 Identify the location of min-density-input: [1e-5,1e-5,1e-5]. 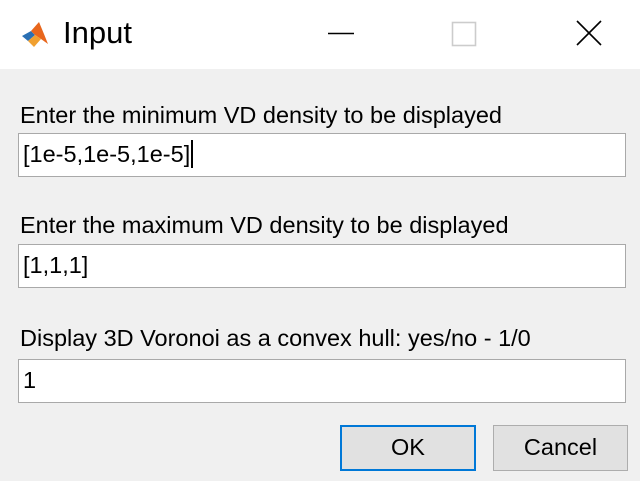
(322, 155).